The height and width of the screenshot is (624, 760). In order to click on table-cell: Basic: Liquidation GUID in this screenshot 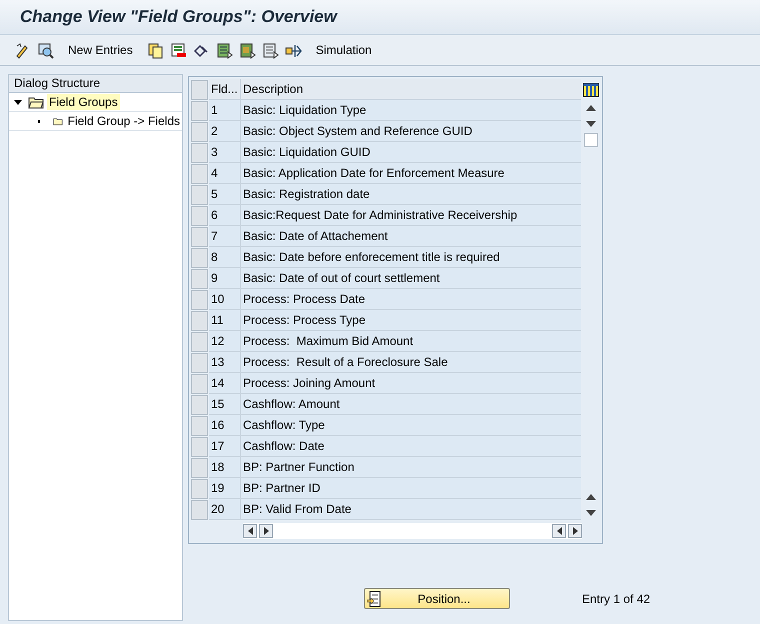, I will do `click(411, 152)`.